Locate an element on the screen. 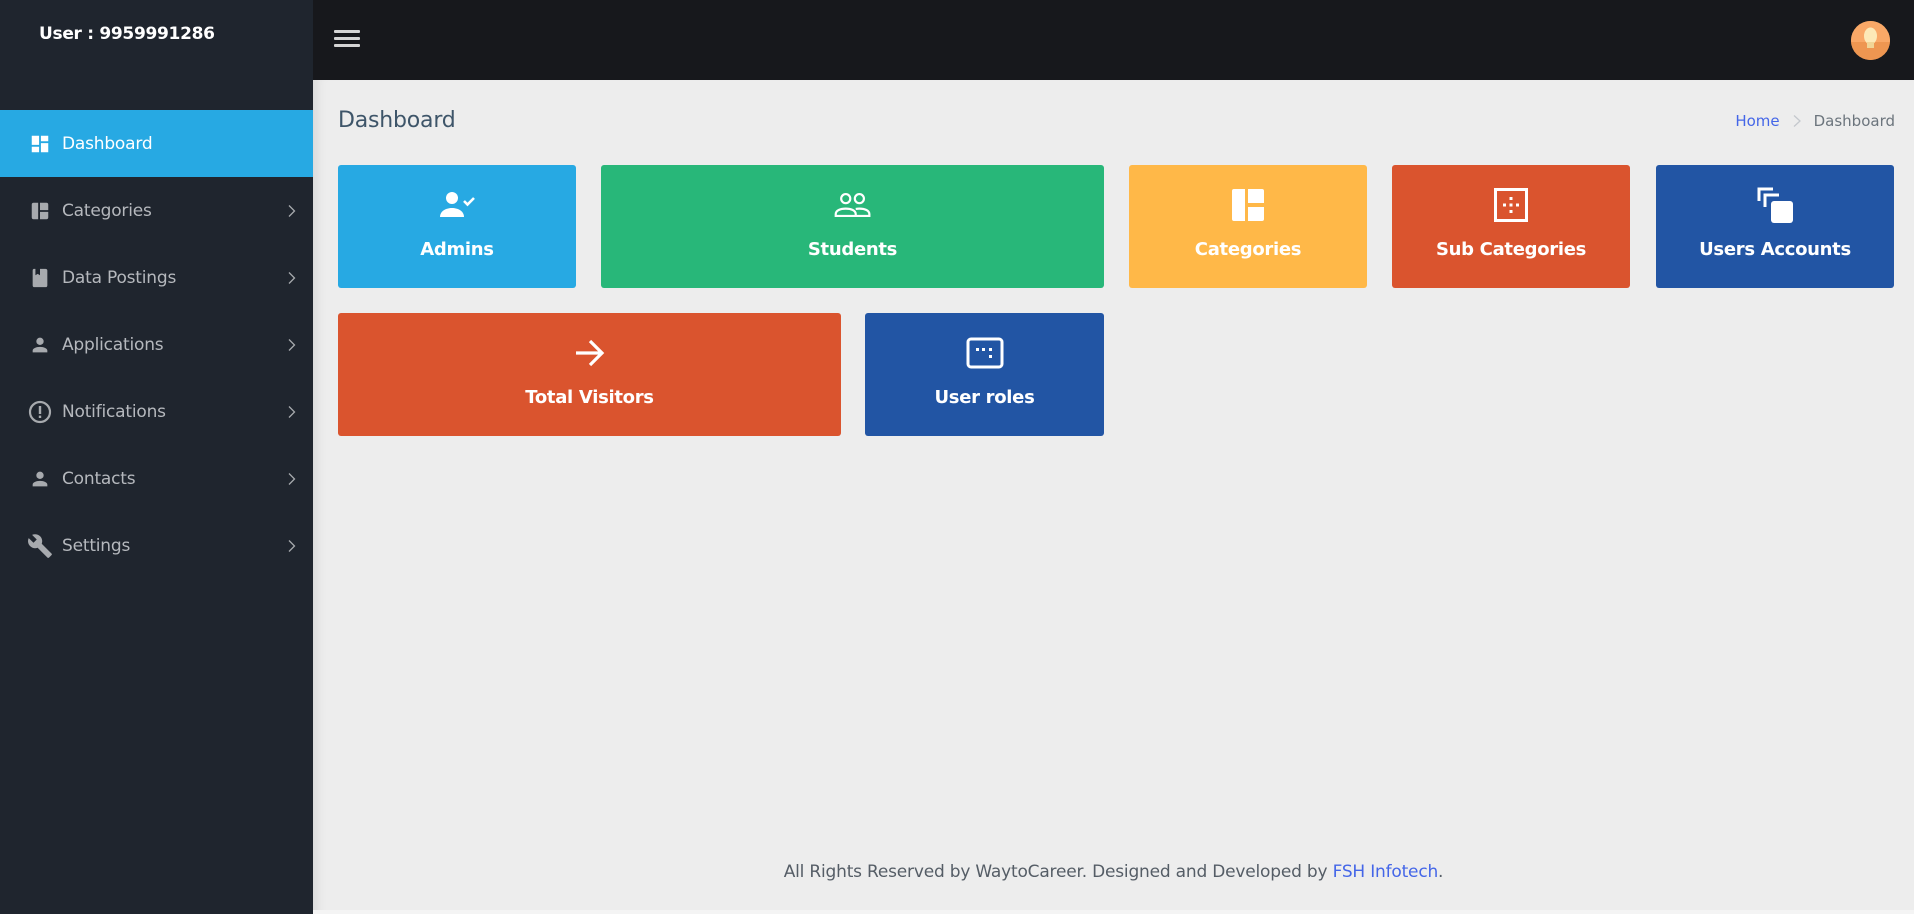 The image size is (1914, 914). sidebar-item-applications: Applications is located at coordinates (156, 344).